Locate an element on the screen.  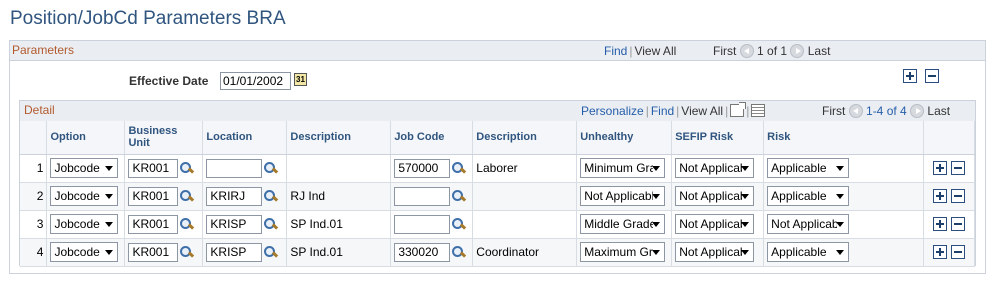
location-description: RJ Ind is located at coordinates (339, 196).